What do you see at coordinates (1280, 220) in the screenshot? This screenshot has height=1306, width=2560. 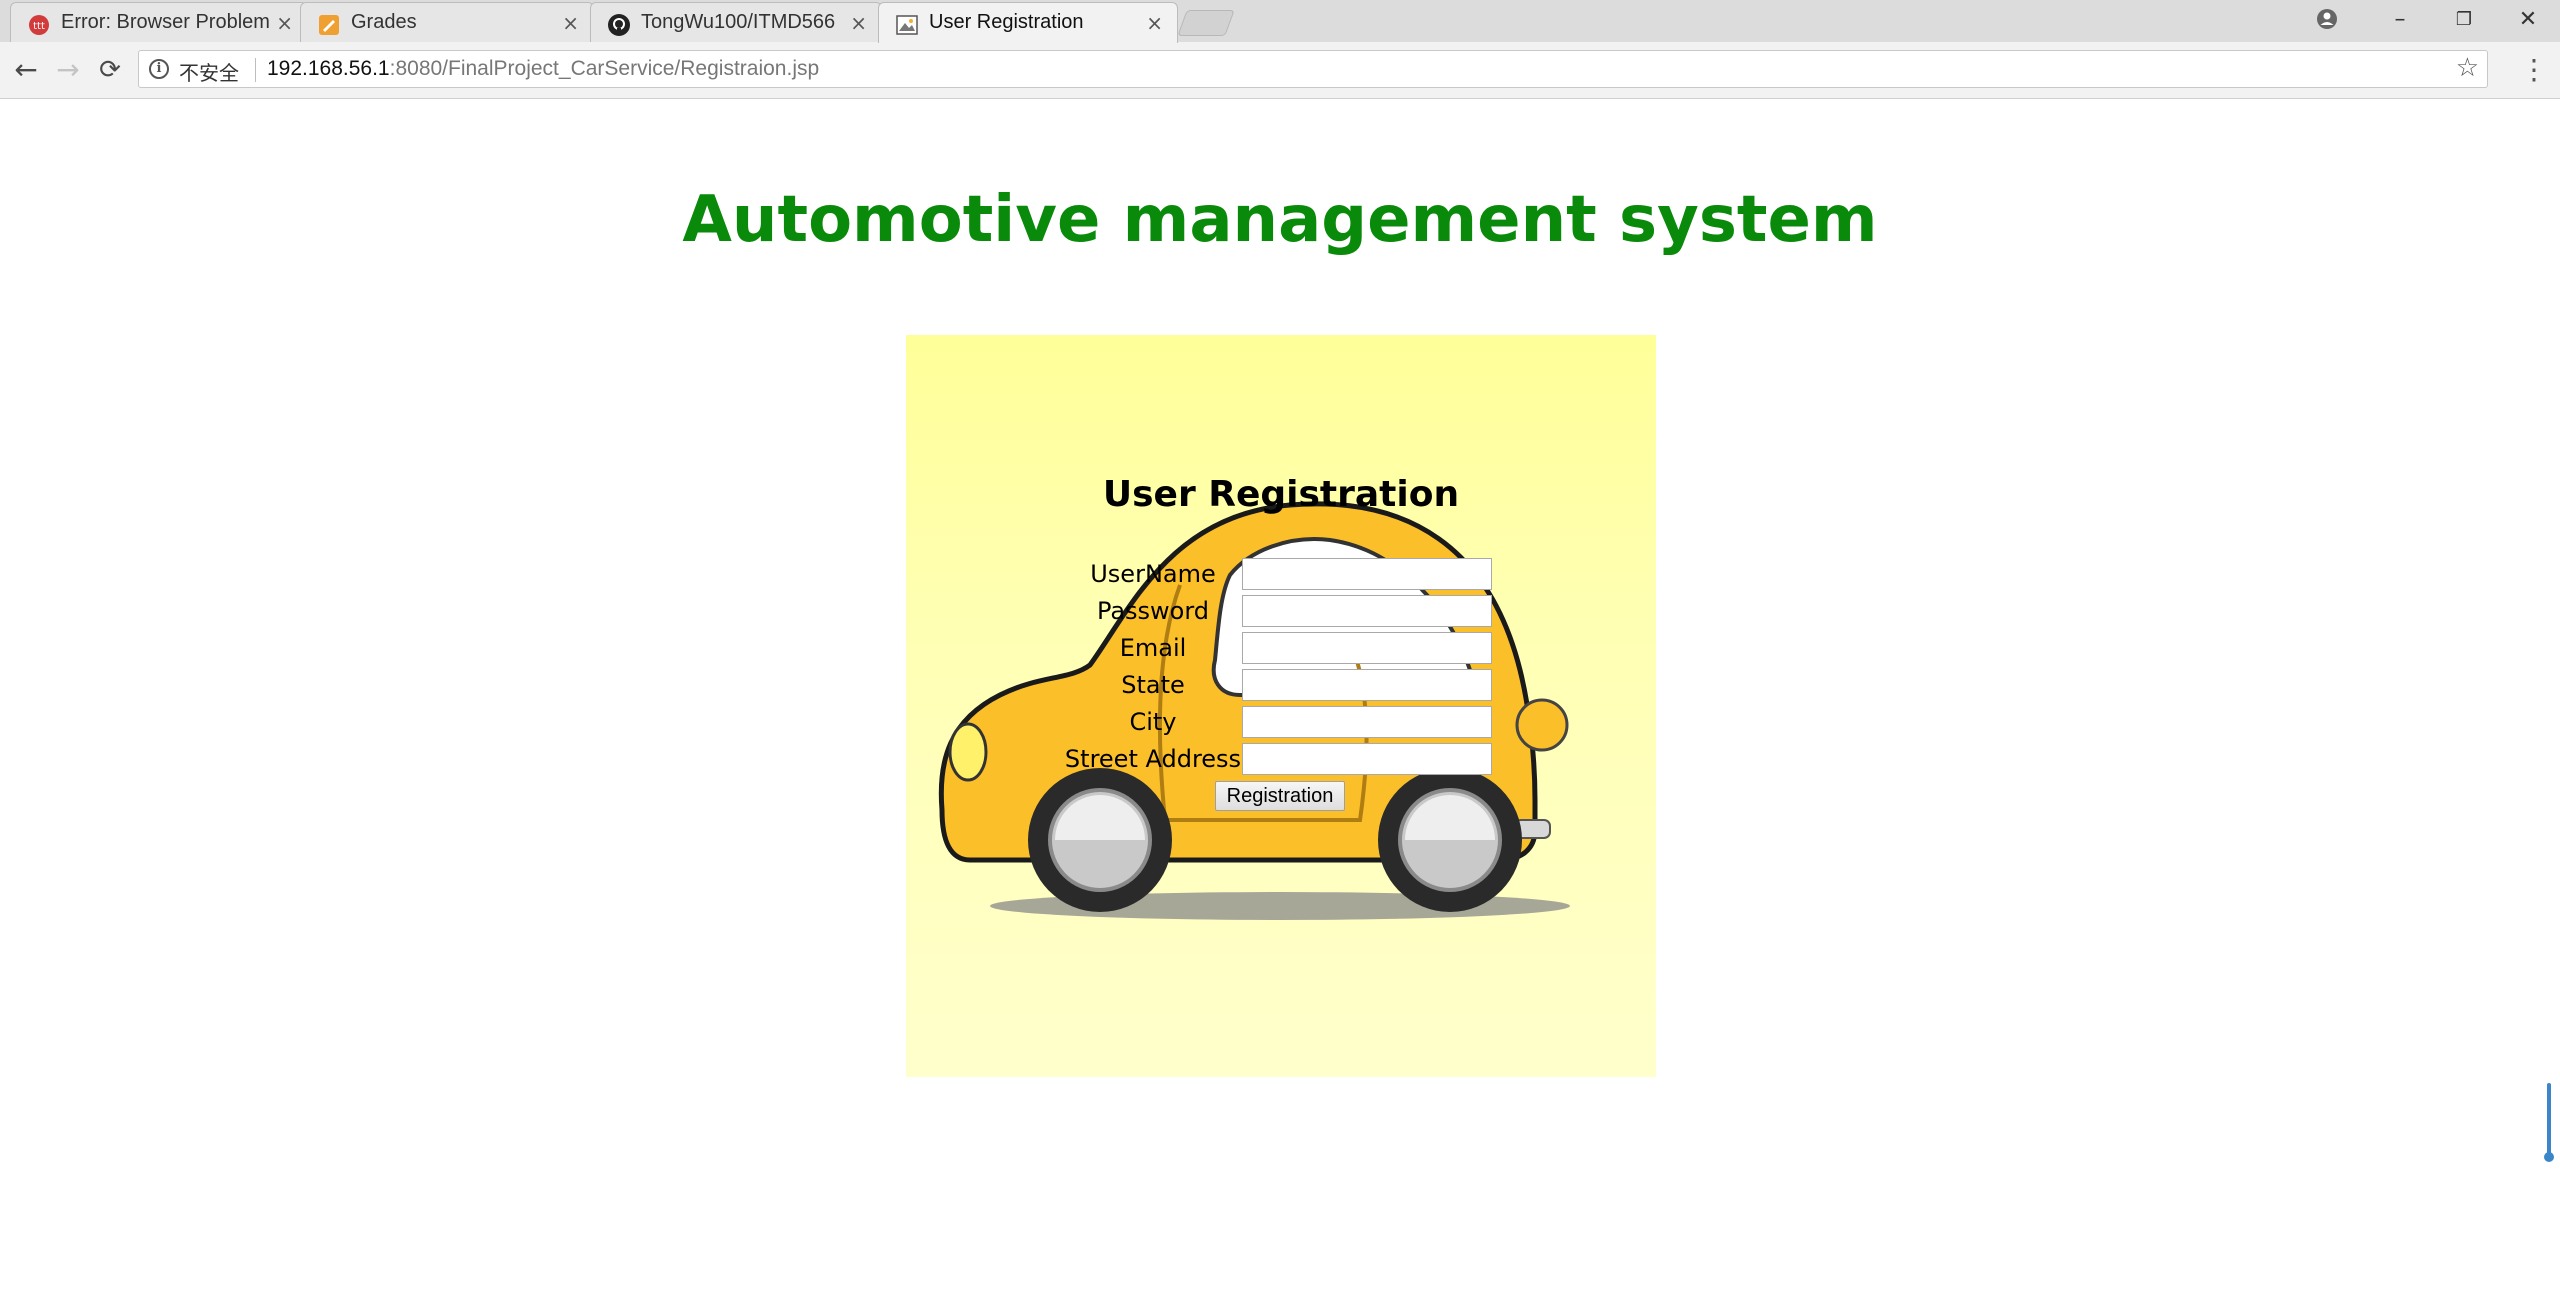 I see `page-heading: Automotive management system` at bounding box center [1280, 220].